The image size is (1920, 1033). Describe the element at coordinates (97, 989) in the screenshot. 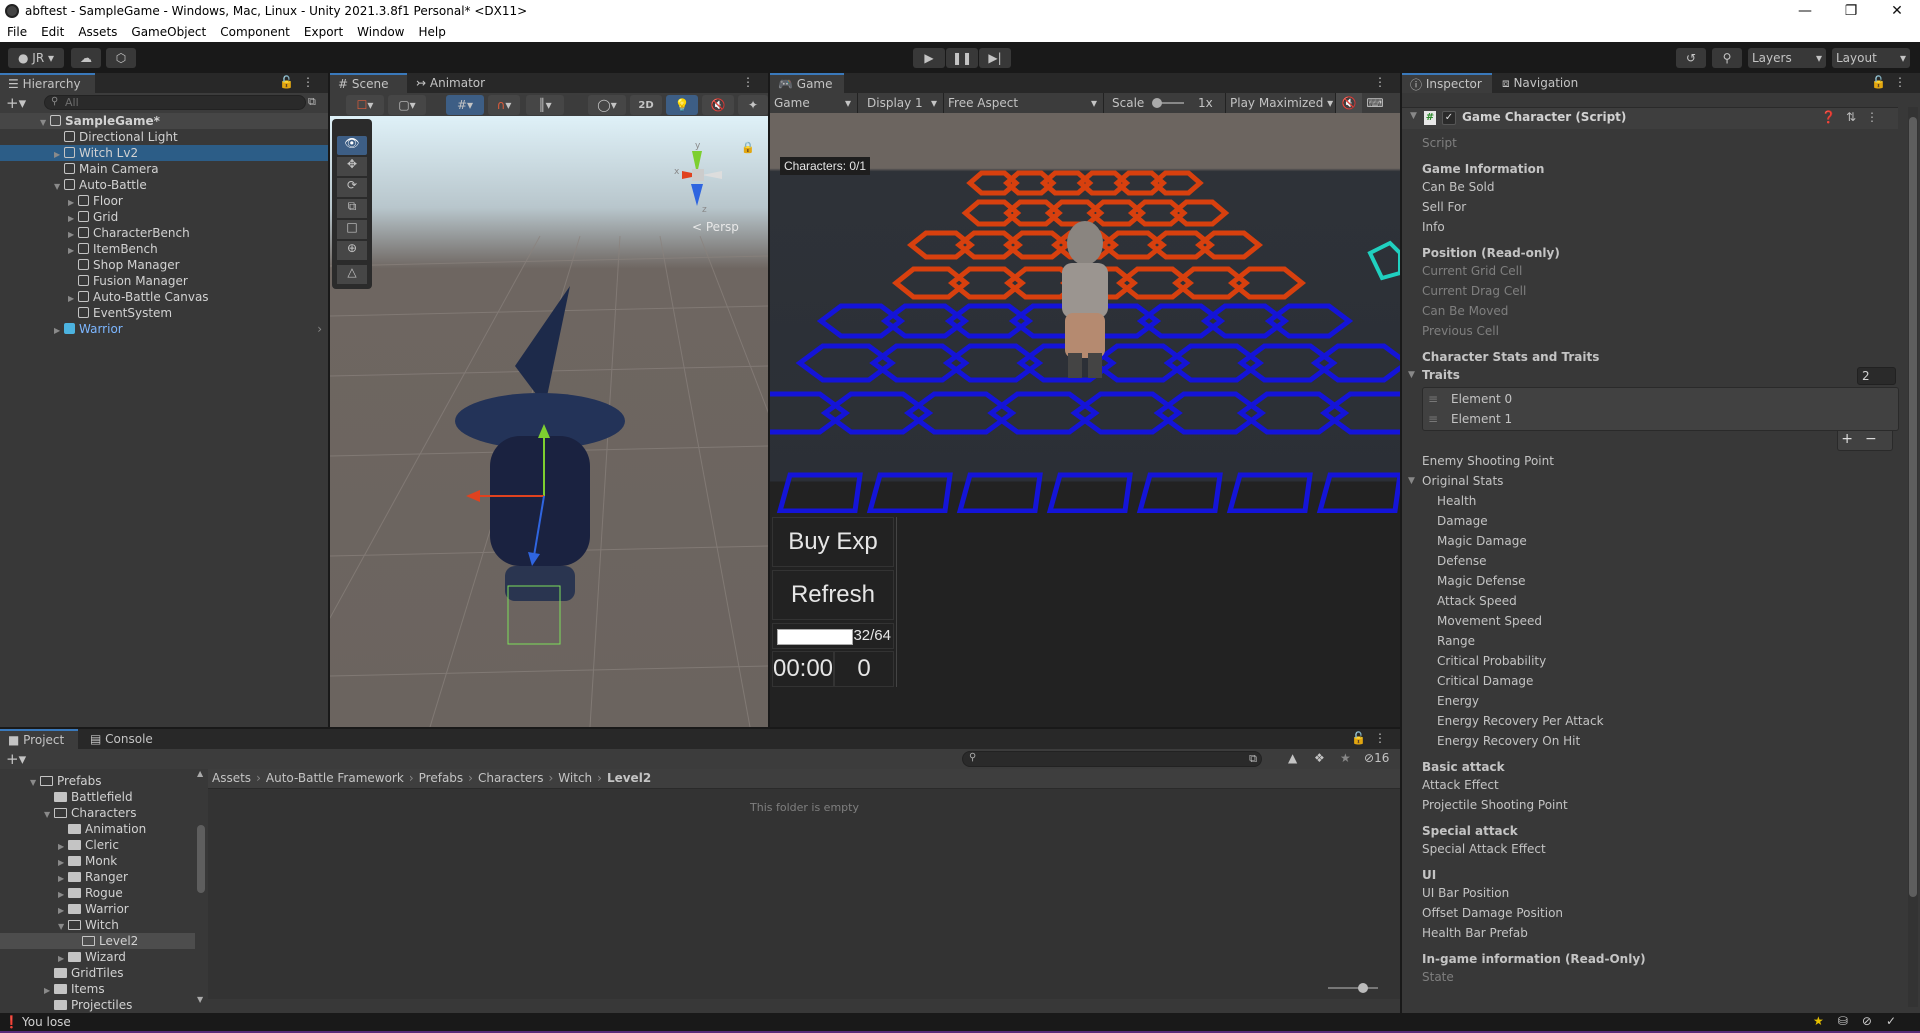

I see `project-folder-item: ▶ Items` at that location.